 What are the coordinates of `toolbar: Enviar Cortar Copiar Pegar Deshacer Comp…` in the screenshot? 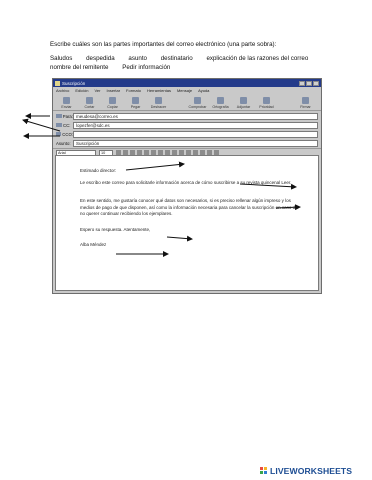 It's located at (187, 102).